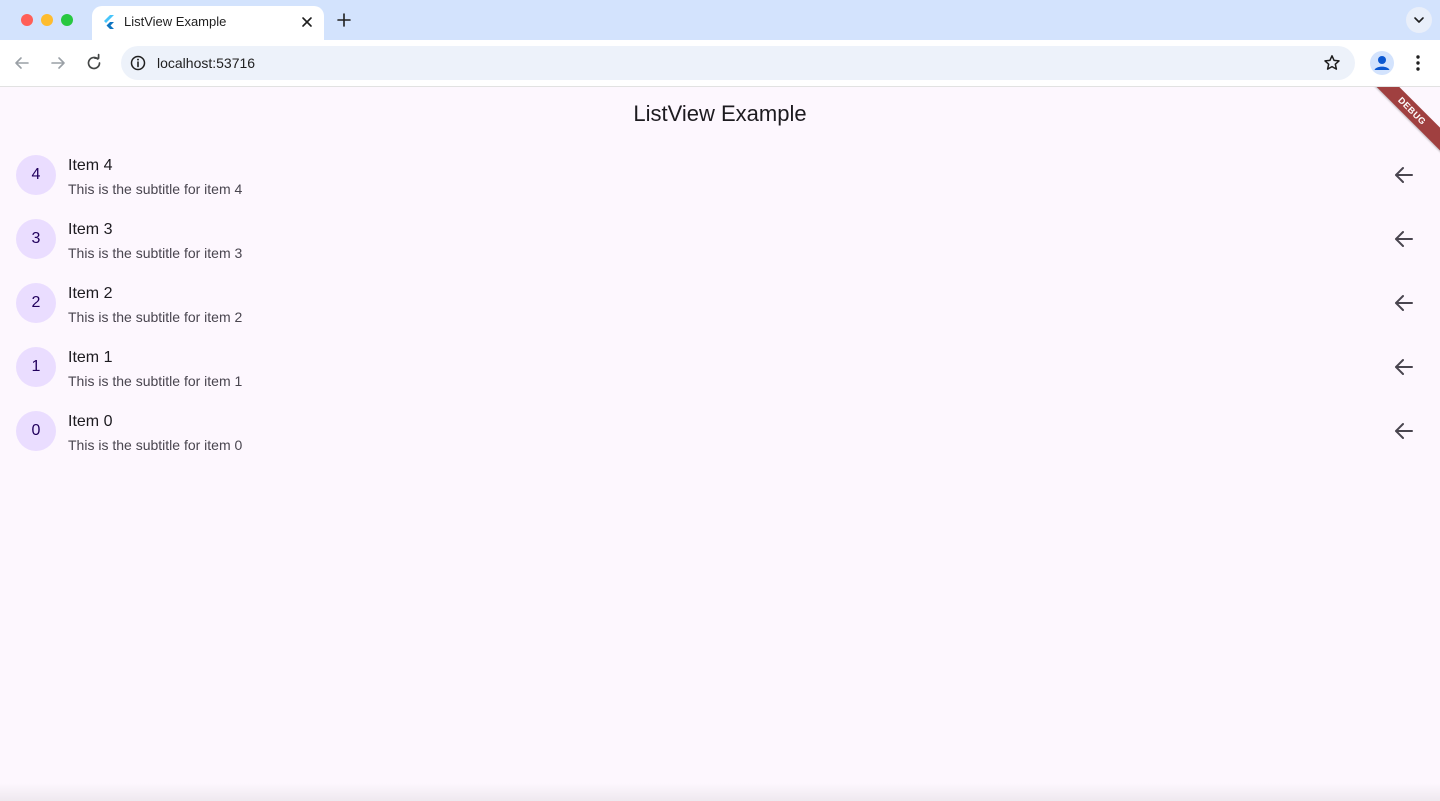 The height and width of the screenshot is (801, 1440). What do you see at coordinates (720, 239) in the screenshot?
I see `list-item: 3 Item 3 This is the subtitle for item 3` at bounding box center [720, 239].